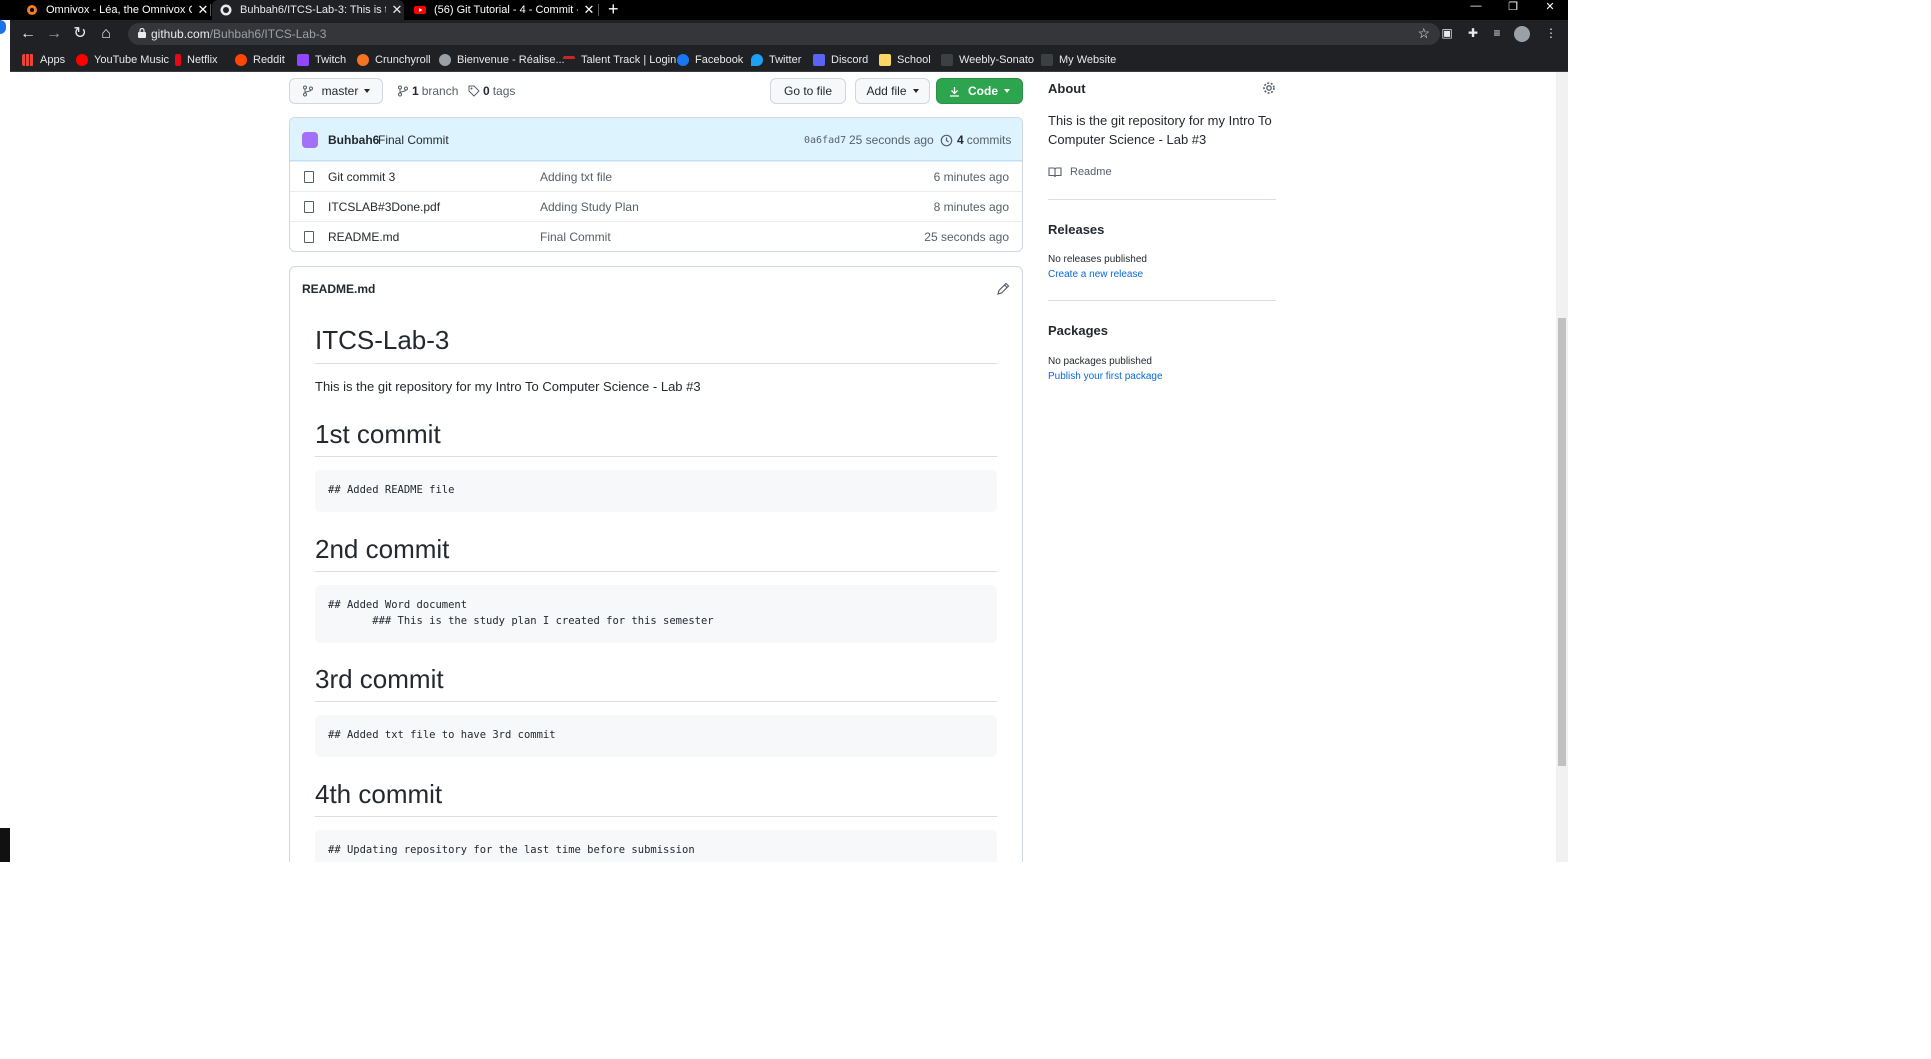 Image resolution: width=1931 pixels, height=1059 pixels. Describe the element at coordinates (180, 34) in the screenshot. I see `url-host: github.com` at that location.